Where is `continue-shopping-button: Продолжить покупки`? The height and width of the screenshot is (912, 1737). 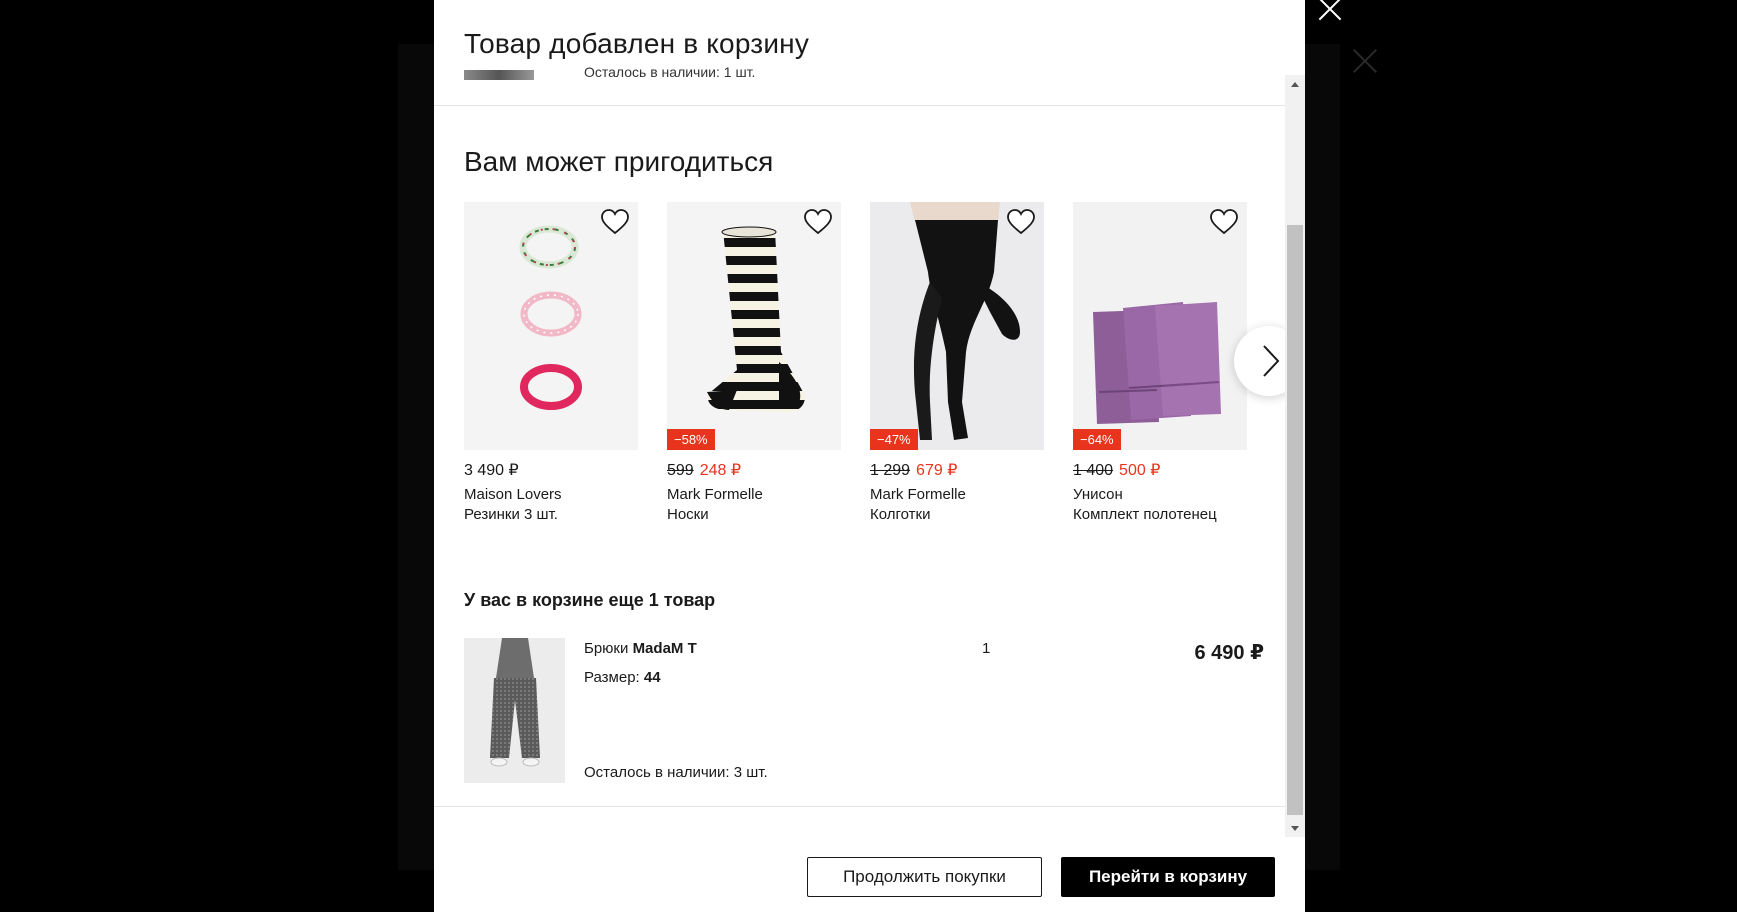
continue-shopping-button: Продолжить покупки is located at coordinates (924, 877).